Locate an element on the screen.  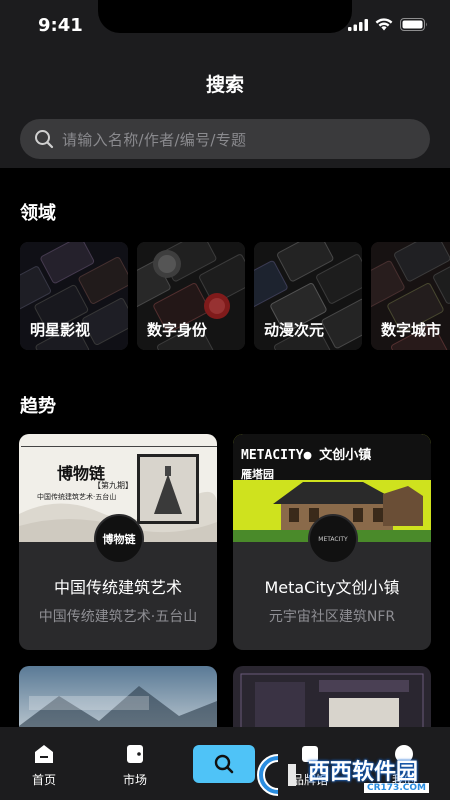
avatar-text: 博物链 is located at coordinates (119, 539).